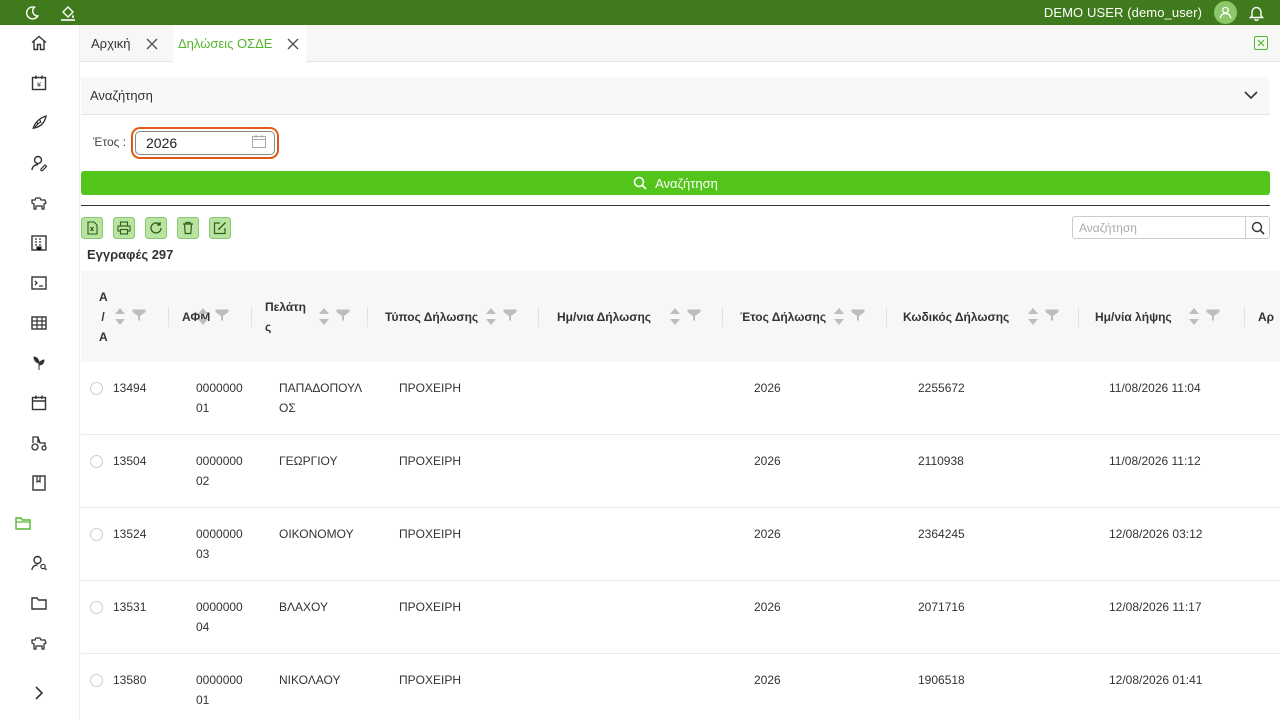  What do you see at coordinates (39, 443) in the screenshot?
I see `tractor-icon` at bounding box center [39, 443].